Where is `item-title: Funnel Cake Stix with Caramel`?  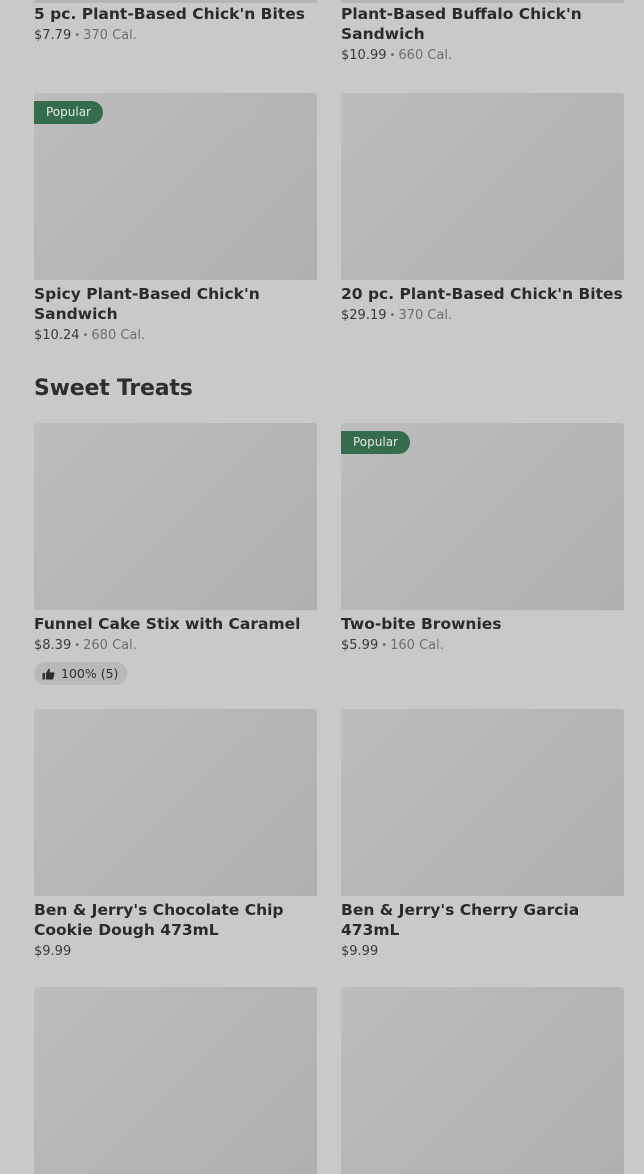
item-title: Funnel Cake Stix with Caramel is located at coordinates (167, 624).